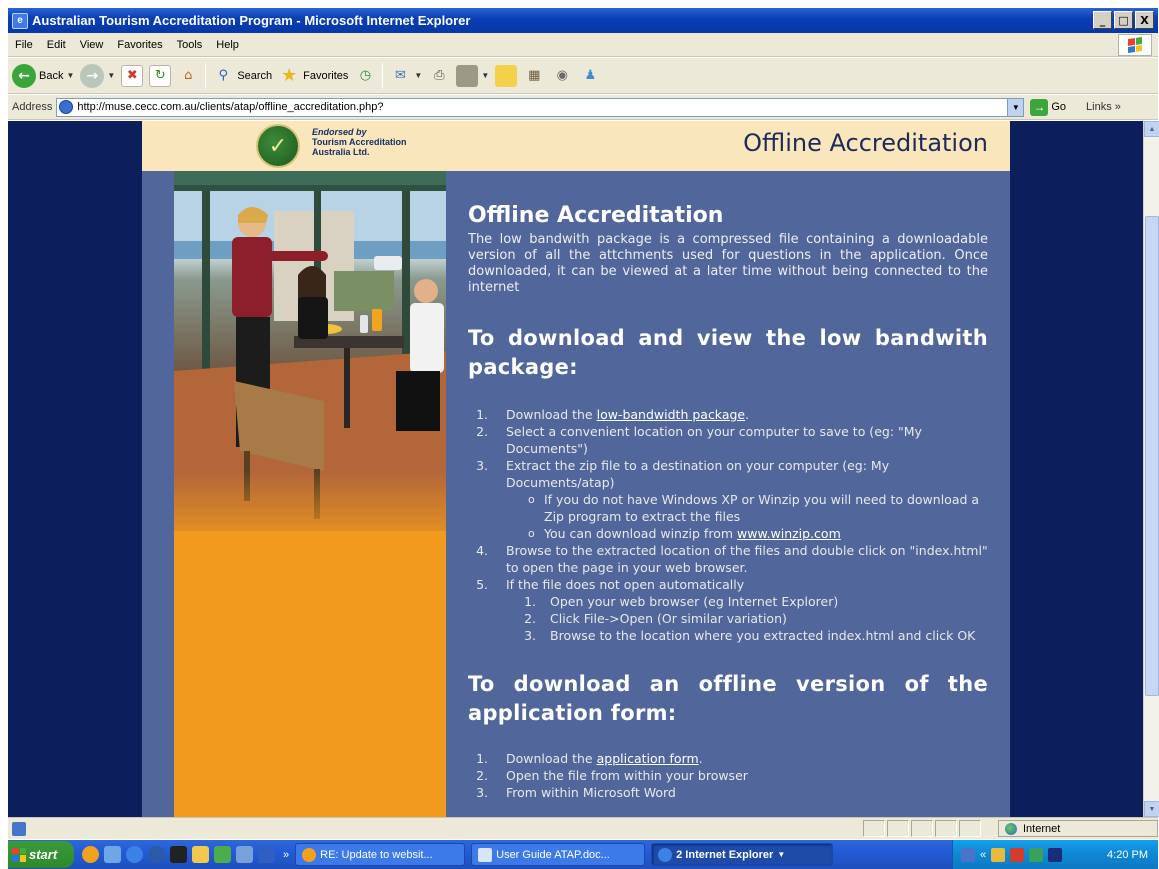  What do you see at coordinates (1036, 854) in the screenshot?
I see `tray-network-icon` at bounding box center [1036, 854].